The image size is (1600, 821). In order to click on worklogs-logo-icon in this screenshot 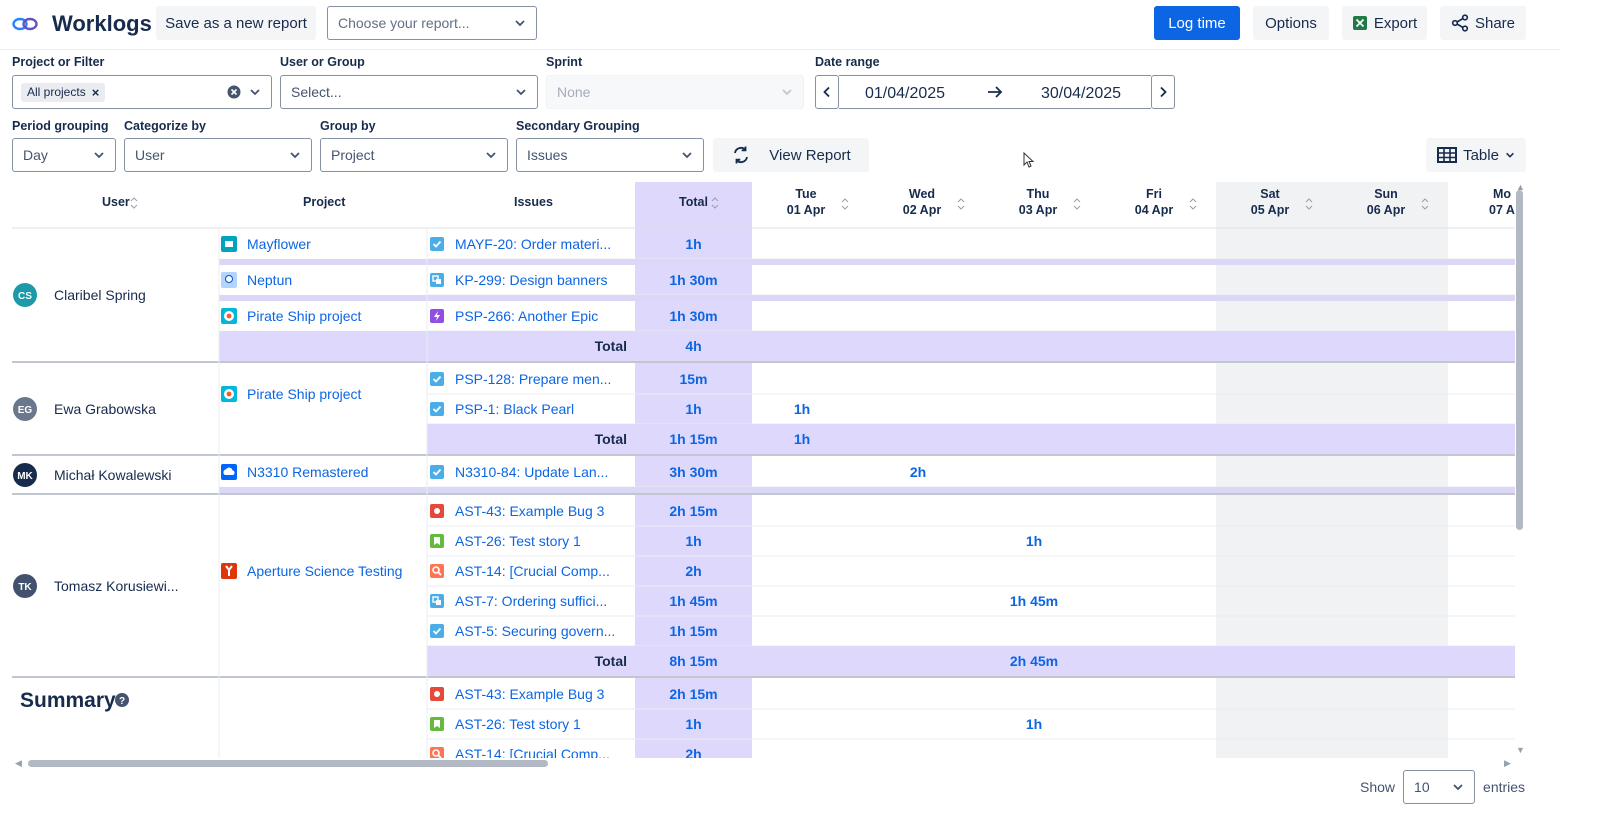, I will do `click(25, 24)`.